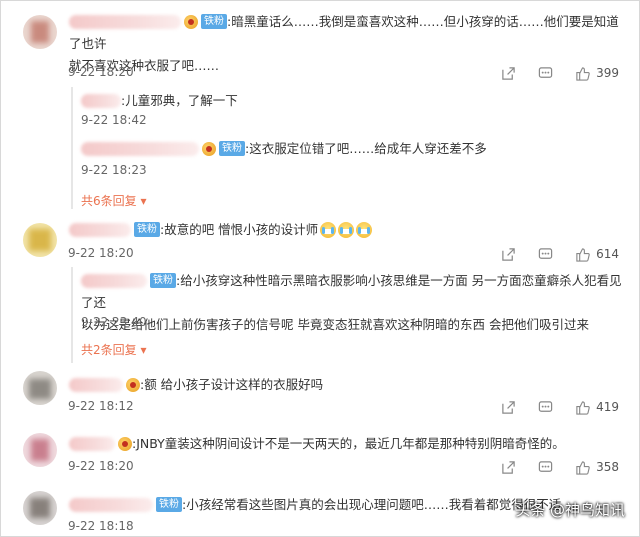 The height and width of the screenshot is (537, 640). Describe the element at coordinates (346, 100) in the screenshot. I see `reply-text: :儿童邪典，了解一下` at that location.